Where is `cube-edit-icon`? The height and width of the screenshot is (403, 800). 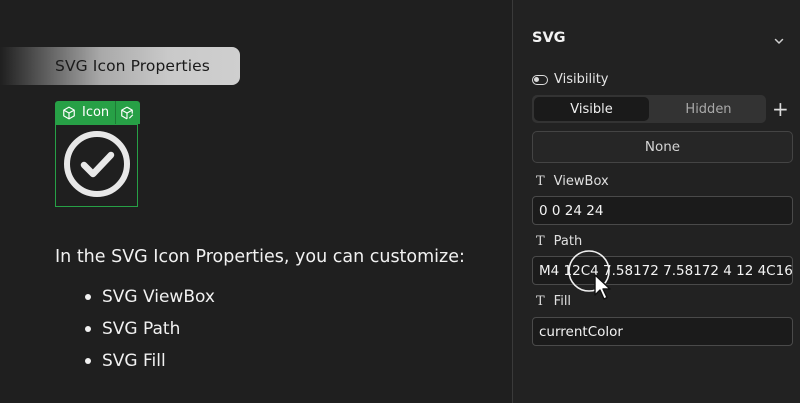
cube-edit-icon is located at coordinates (127, 112).